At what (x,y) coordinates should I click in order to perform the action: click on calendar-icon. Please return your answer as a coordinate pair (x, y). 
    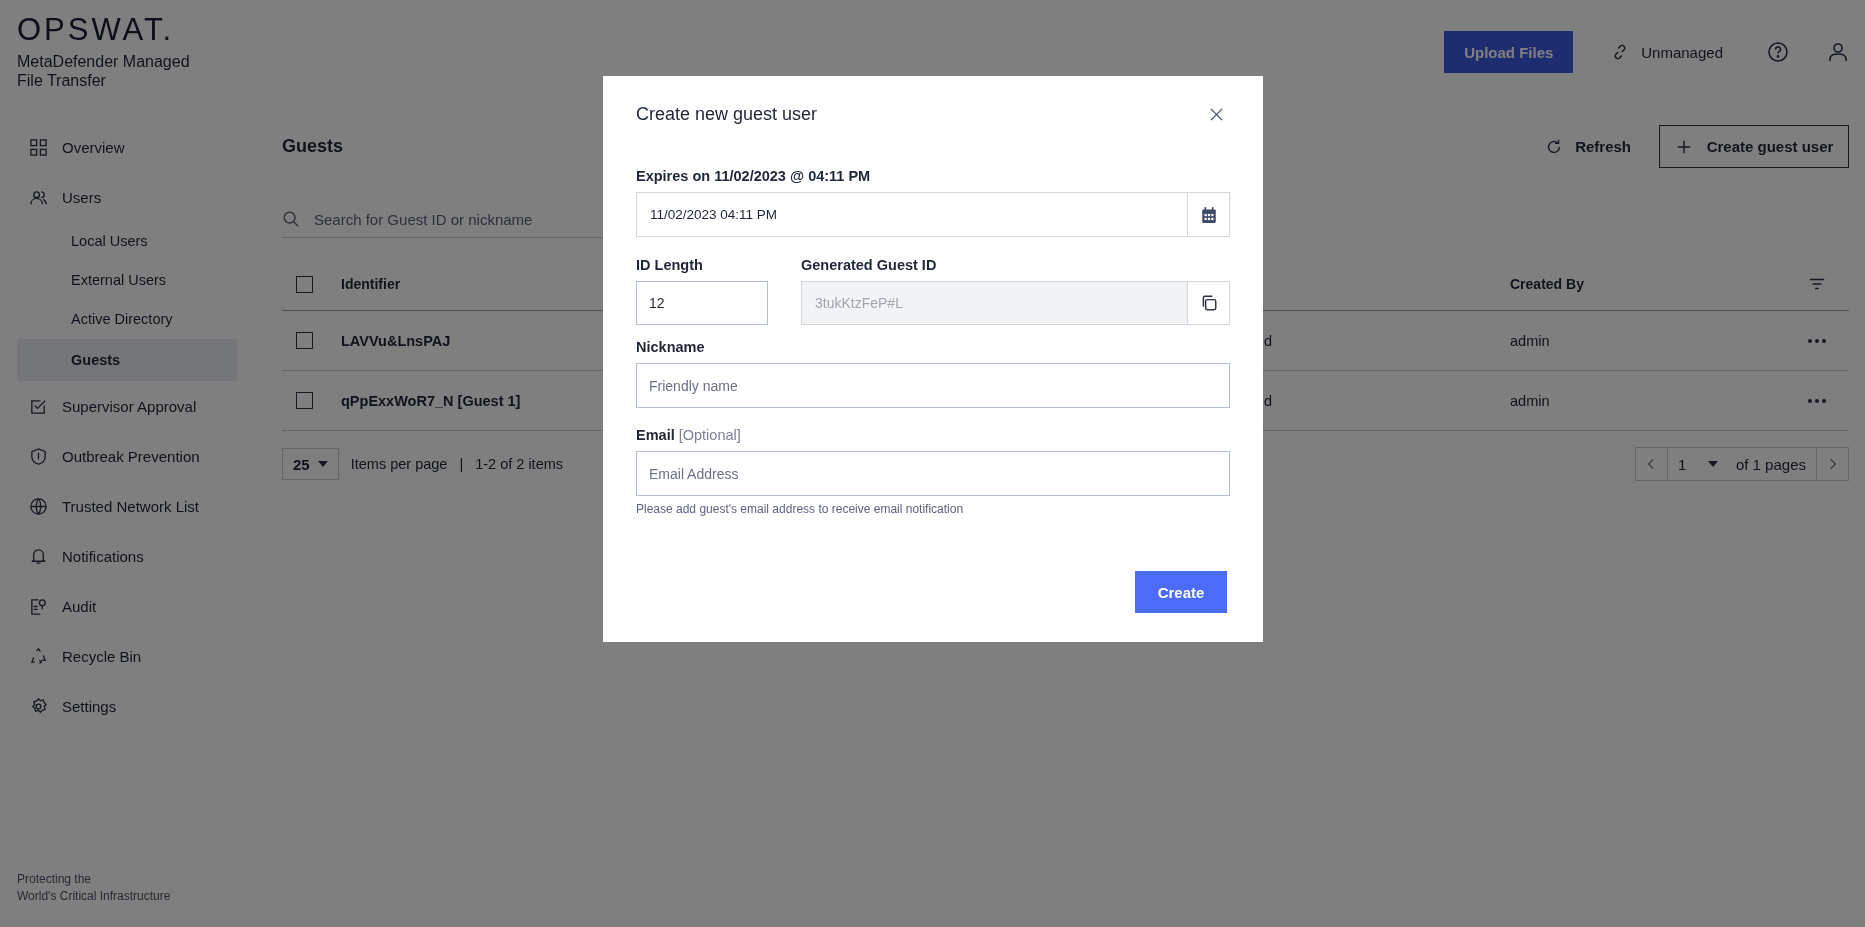
    Looking at the image, I should click on (1208, 214).